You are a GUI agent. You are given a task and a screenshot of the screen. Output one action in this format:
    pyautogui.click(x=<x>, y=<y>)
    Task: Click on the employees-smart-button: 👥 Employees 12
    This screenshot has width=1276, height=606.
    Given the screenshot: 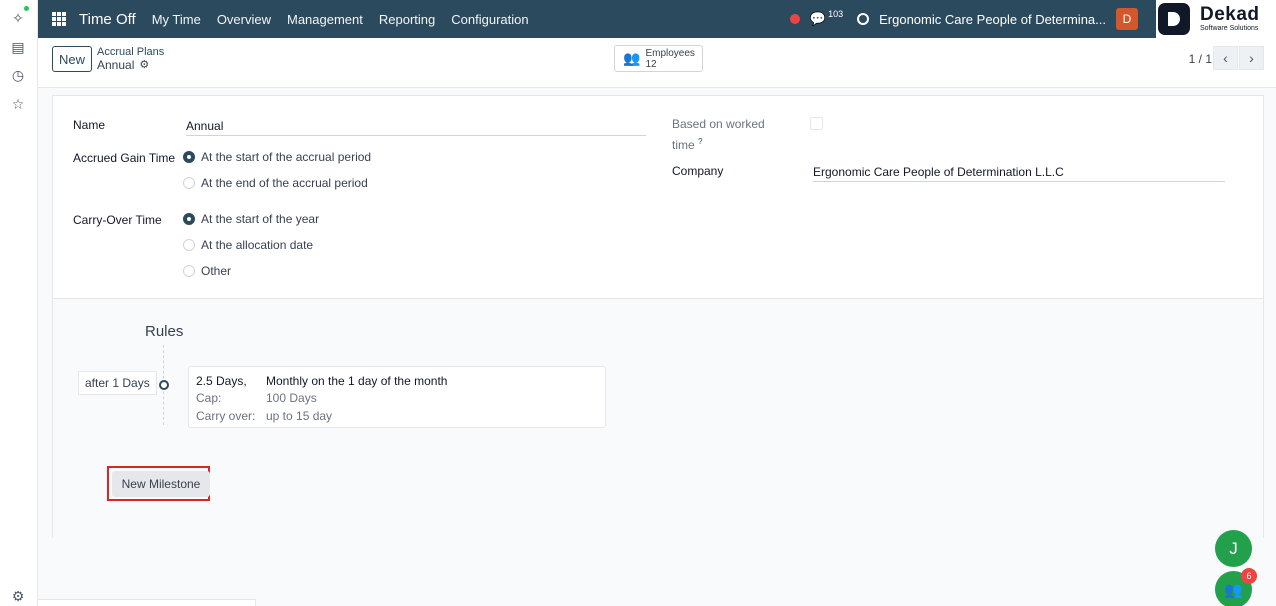 What is the action you would take?
    pyautogui.click(x=658, y=58)
    